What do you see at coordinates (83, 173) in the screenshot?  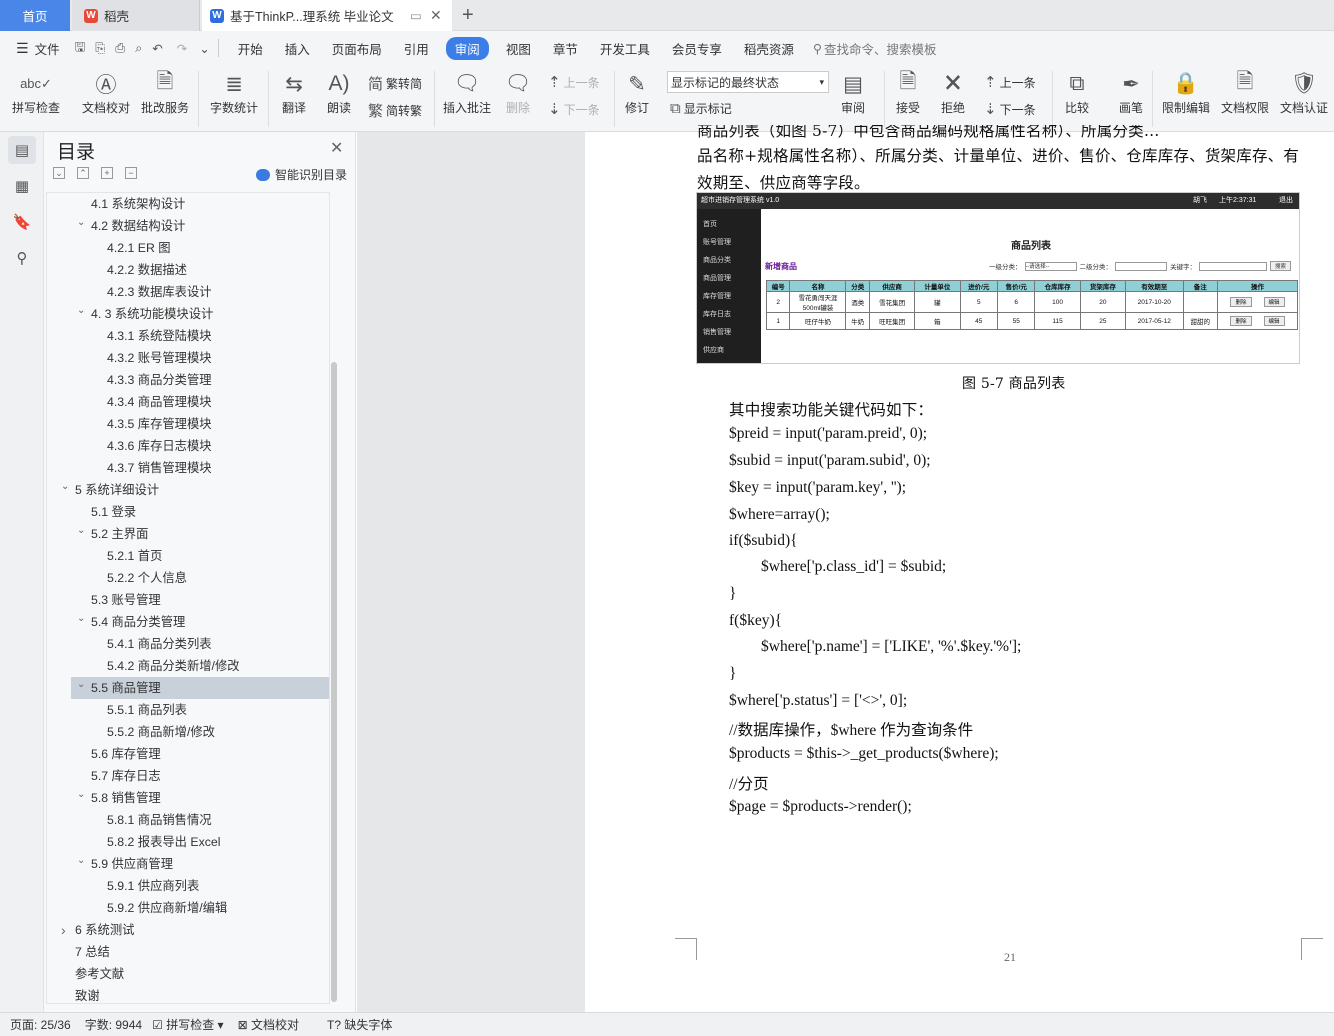 I see `expand-all-icon: ⌃` at bounding box center [83, 173].